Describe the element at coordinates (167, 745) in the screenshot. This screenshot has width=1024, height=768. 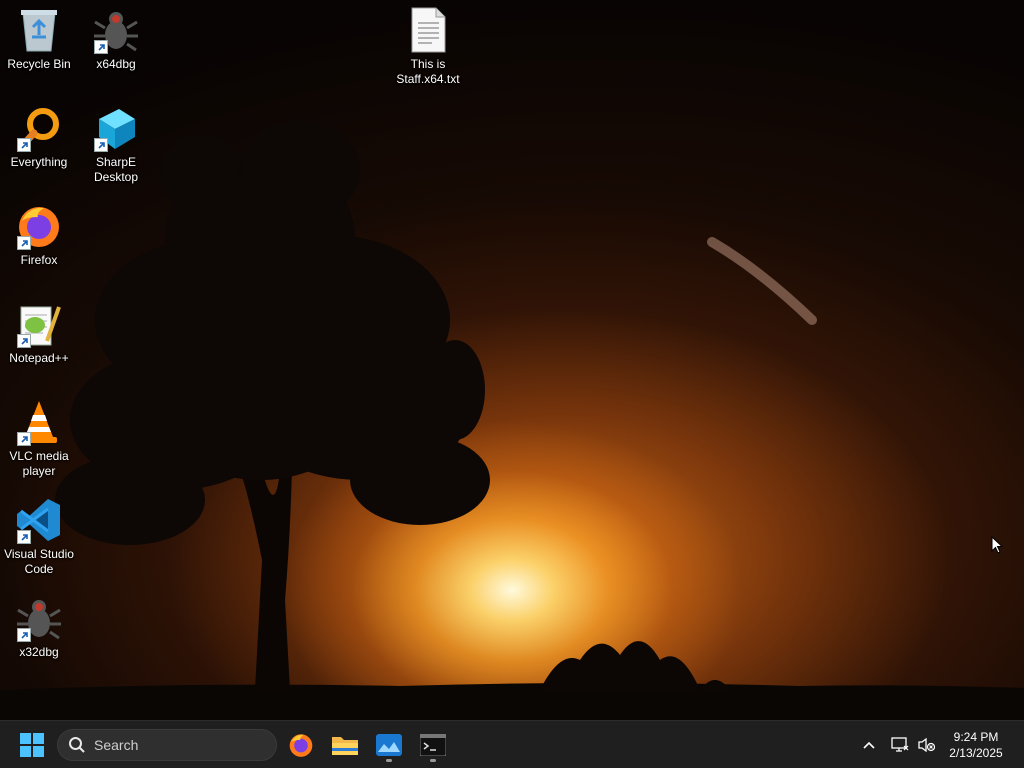
I see `taskbar-search-box: Search` at that location.